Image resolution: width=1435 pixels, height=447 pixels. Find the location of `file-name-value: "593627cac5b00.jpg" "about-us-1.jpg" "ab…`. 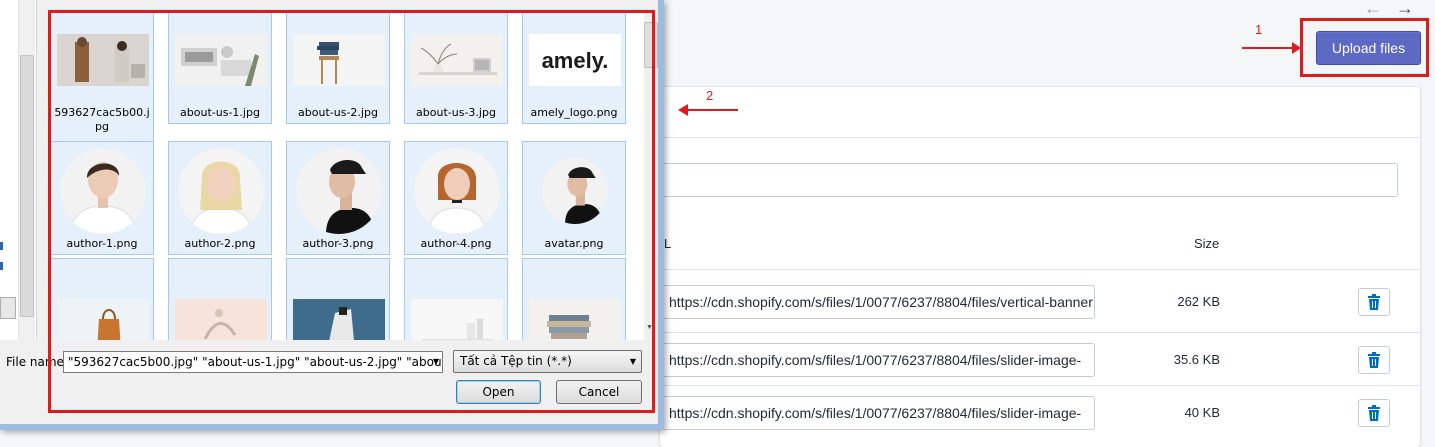

file-name-value: "593627cac5b00.jpg" "about-us-1.jpg" "ab… is located at coordinates (255, 362).